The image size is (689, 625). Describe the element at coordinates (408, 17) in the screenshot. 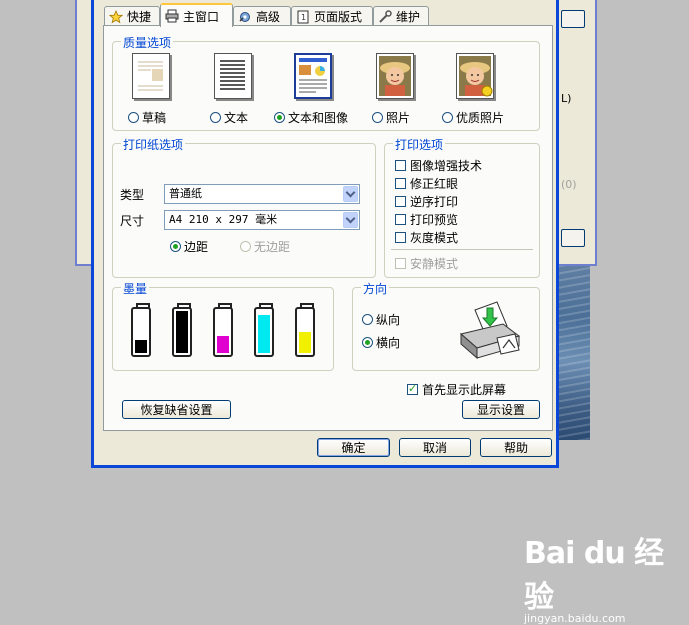

I see `tab-label: 维护` at that location.